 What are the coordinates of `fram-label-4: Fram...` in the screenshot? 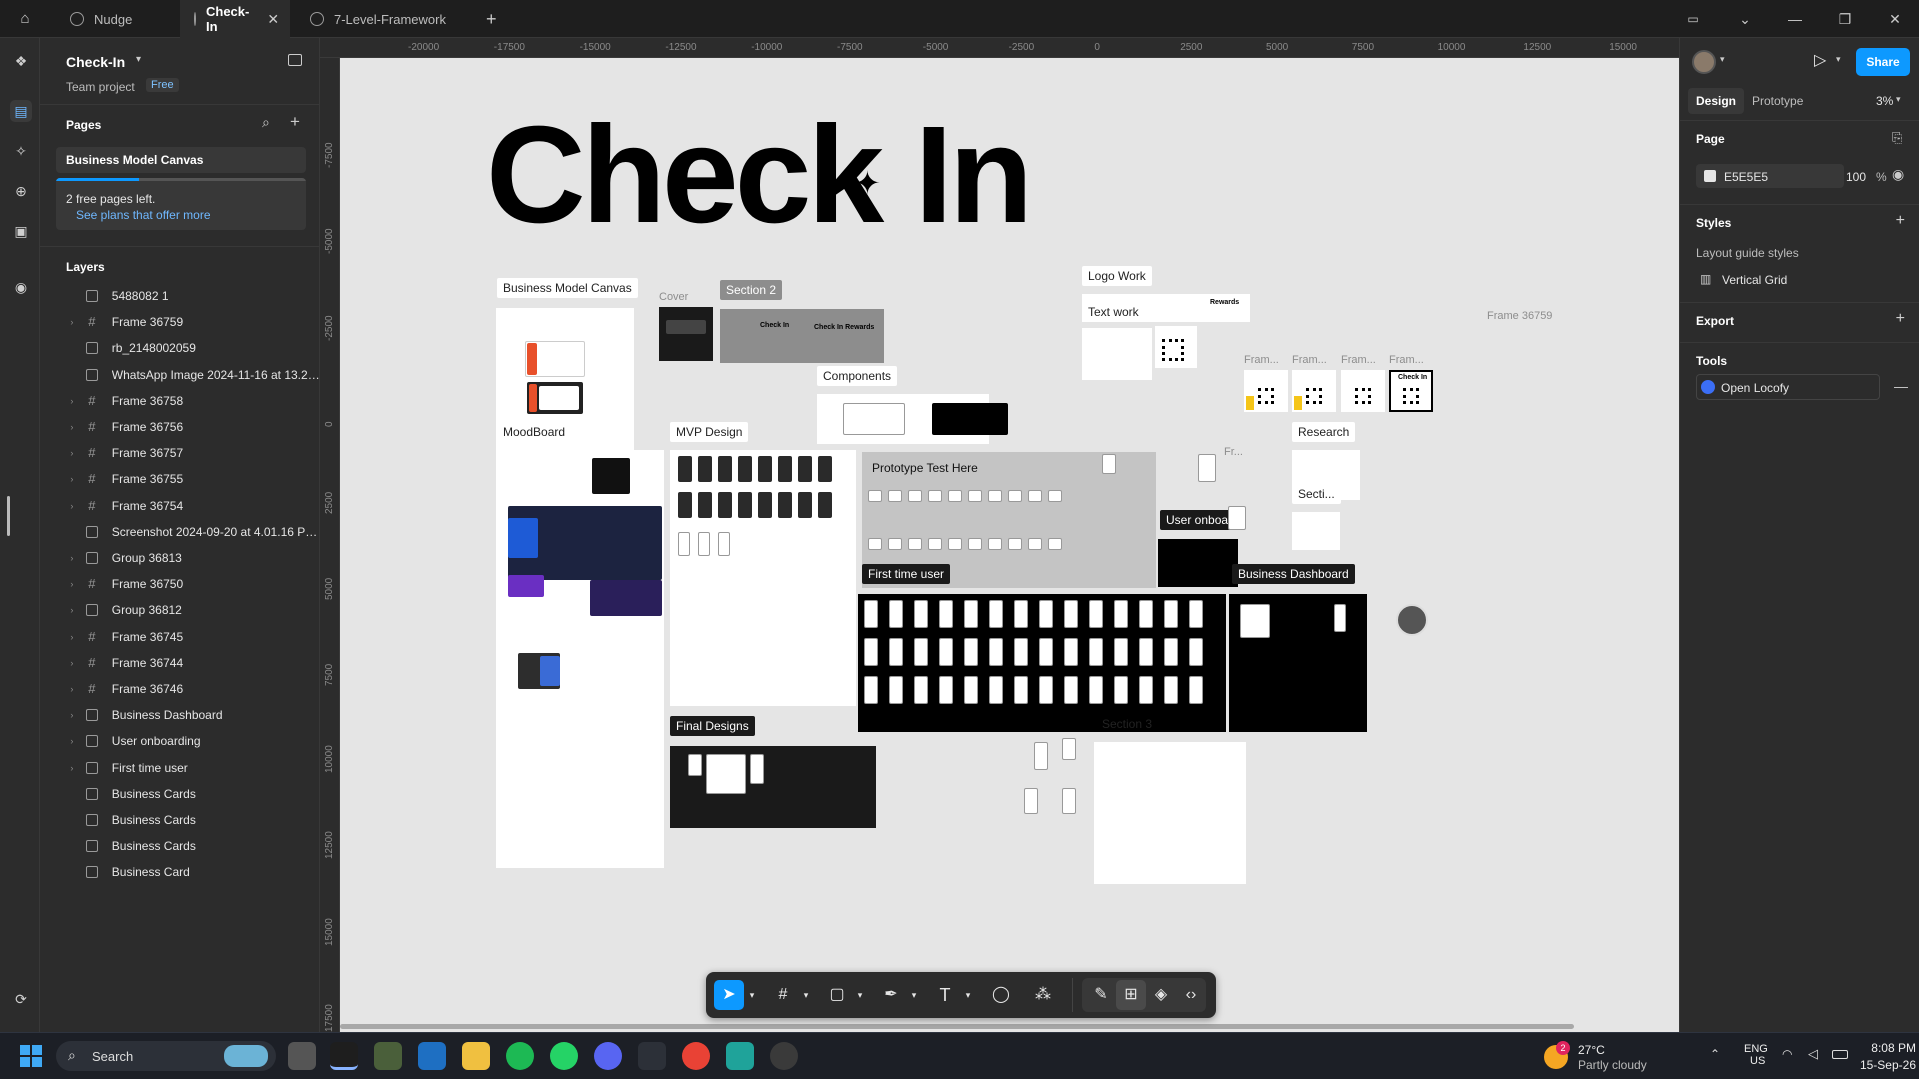 It's located at (1406, 360).